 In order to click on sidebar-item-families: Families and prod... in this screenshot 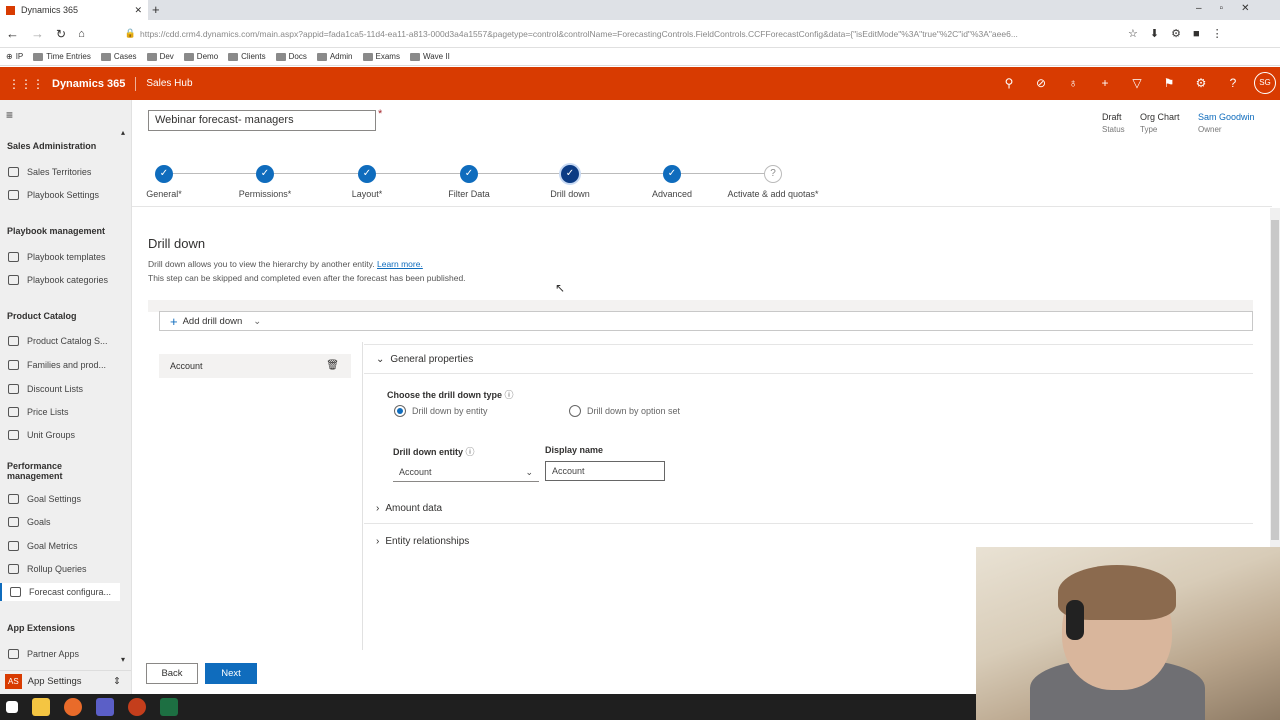, I will do `click(60, 365)`.